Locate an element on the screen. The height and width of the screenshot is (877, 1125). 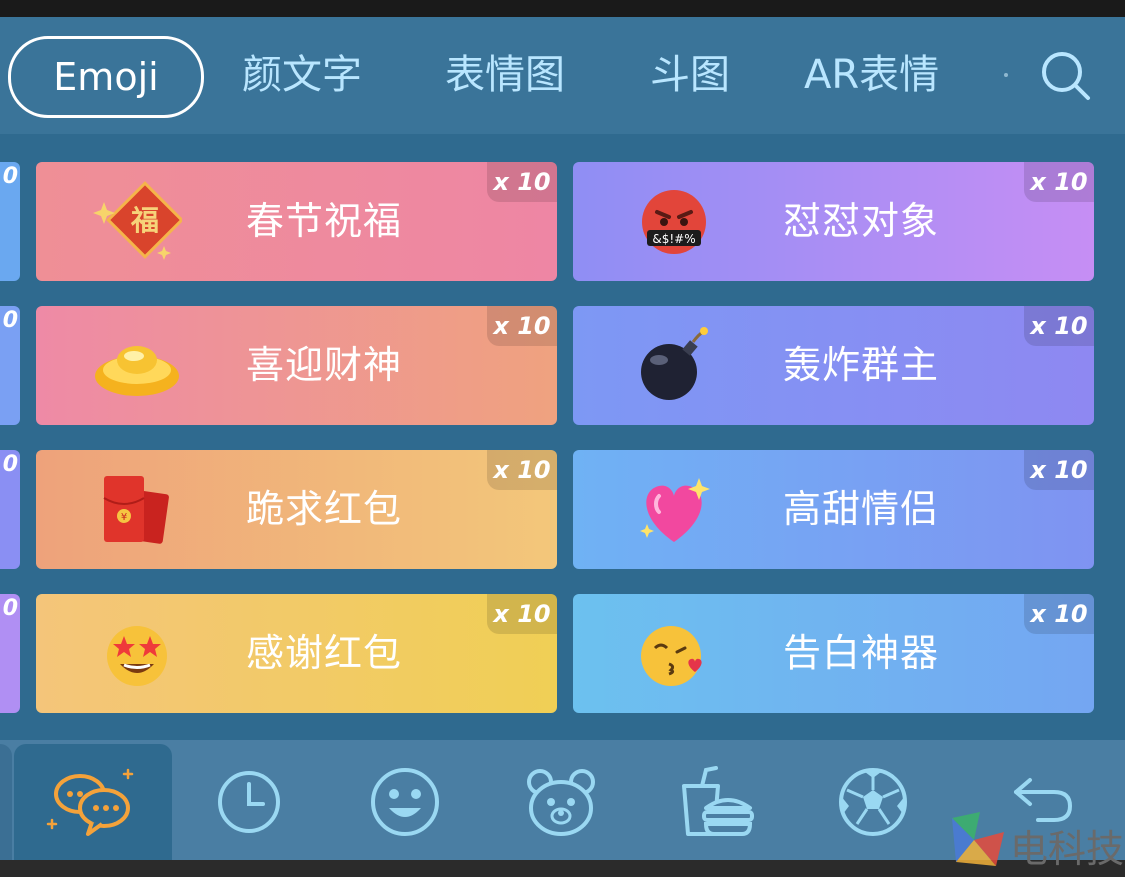
emoji-pack-card: ¥ 跪求红包 x 10 is located at coordinates (296, 509).